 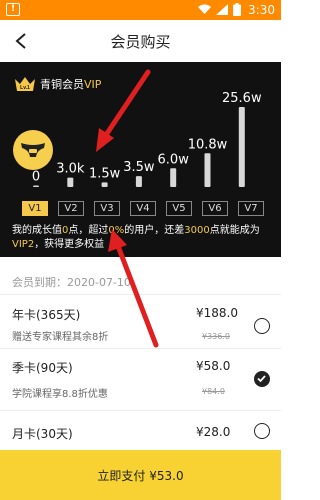 I want to click on pay-now-label: 立即支付 ¥53.0, so click(x=140, y=475).